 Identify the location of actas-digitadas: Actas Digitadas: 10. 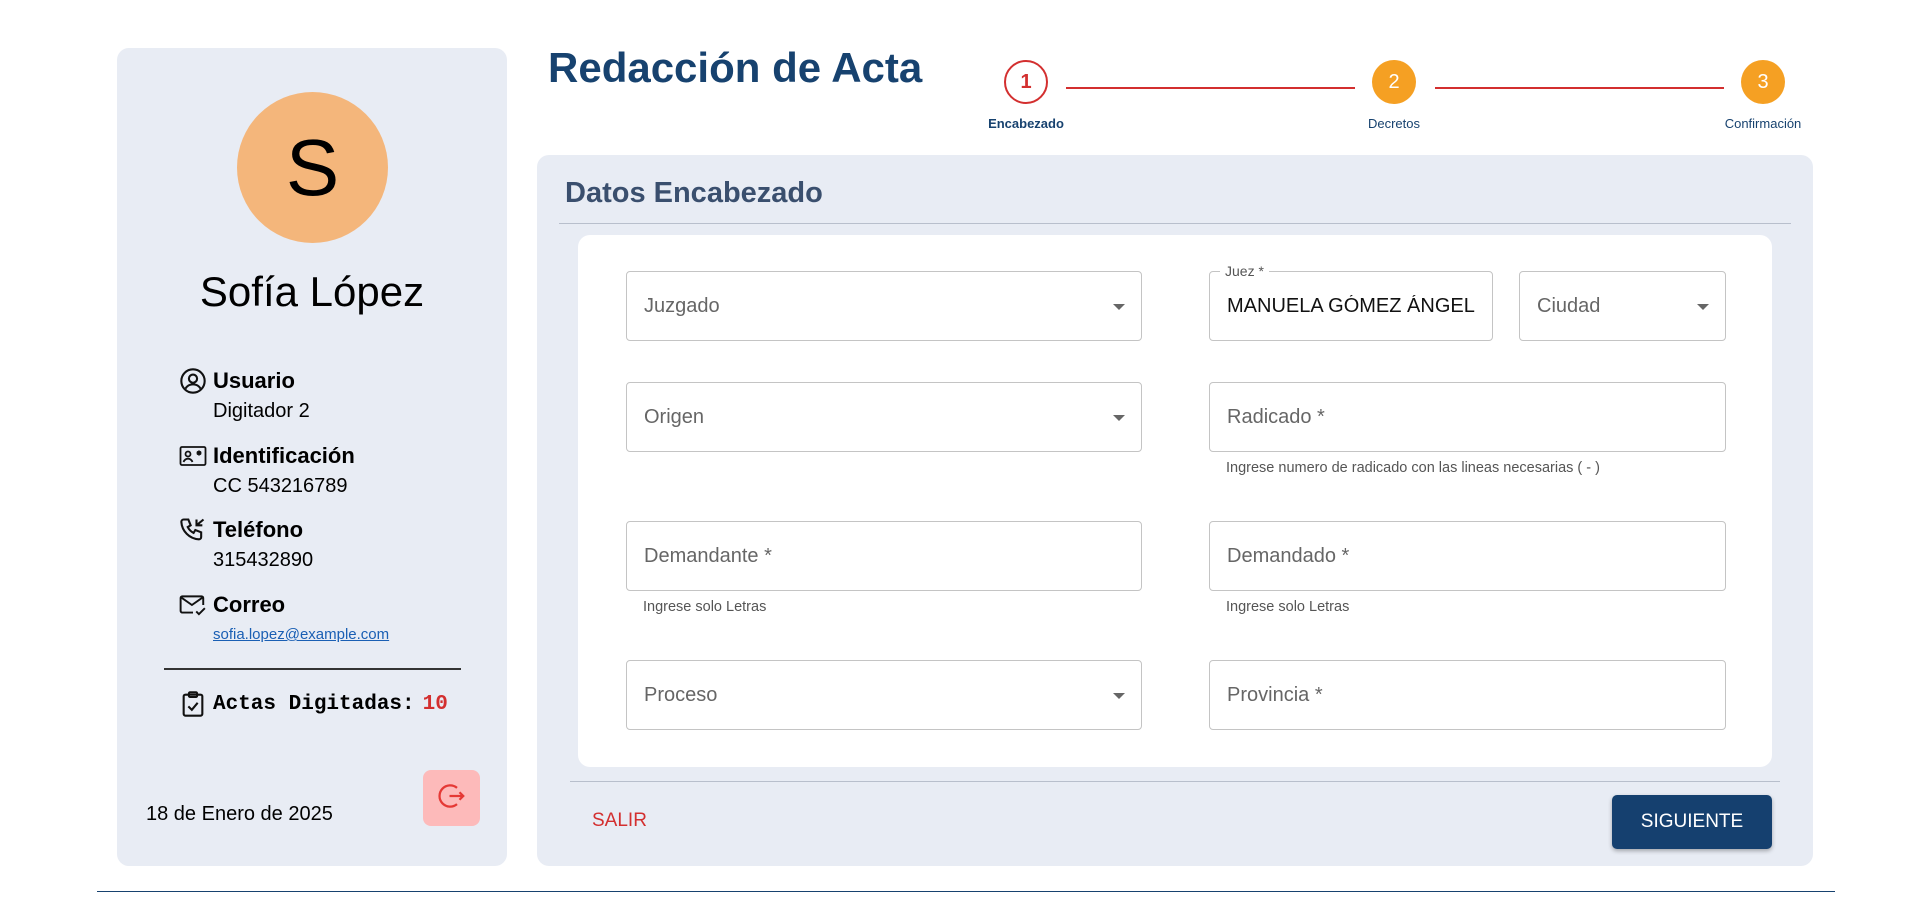
(313, 704).